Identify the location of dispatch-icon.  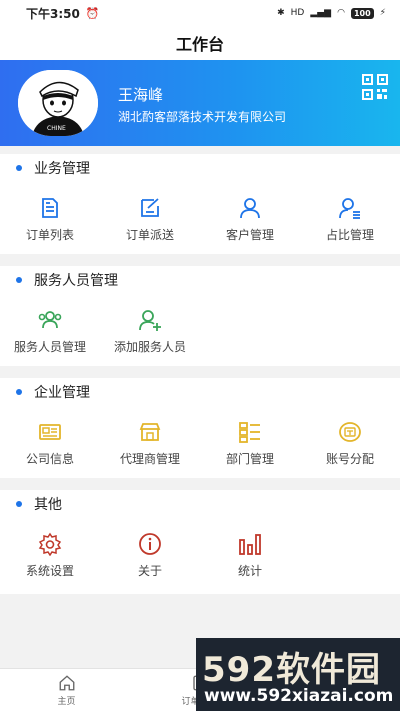
(150, 207).